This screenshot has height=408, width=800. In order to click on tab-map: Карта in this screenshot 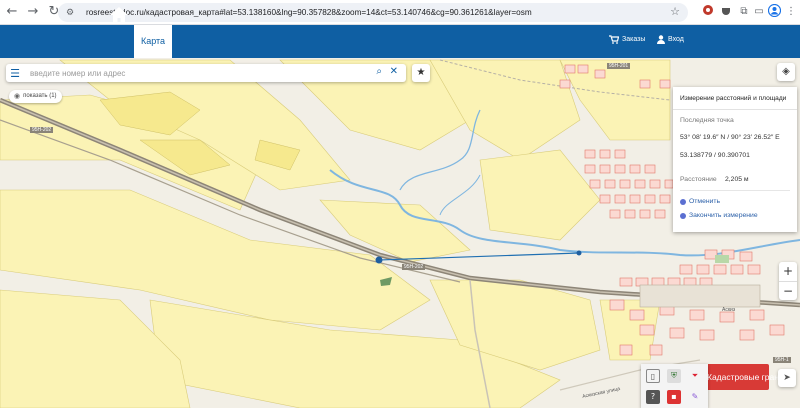, I will do `click(153, 41)`.